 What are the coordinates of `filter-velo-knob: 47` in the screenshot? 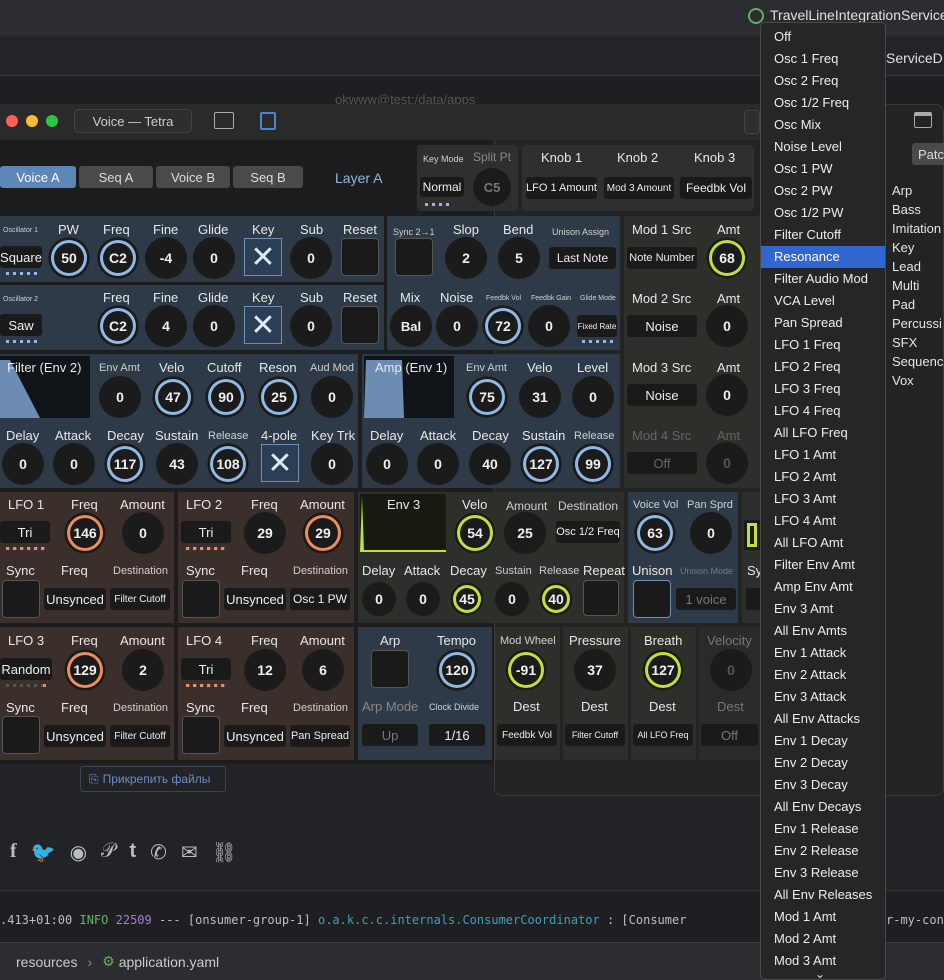 It's located at (173, 397).